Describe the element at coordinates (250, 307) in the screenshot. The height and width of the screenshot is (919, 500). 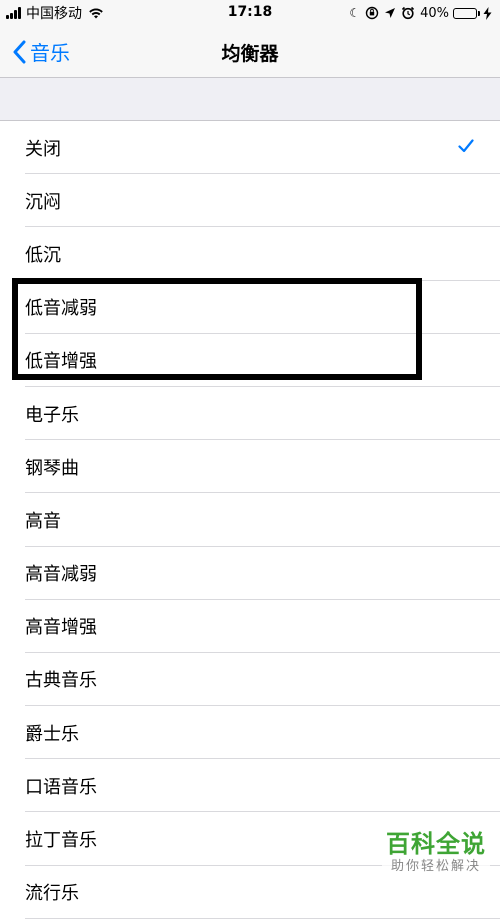
I see `equalizer-option: 低音减弱` at that location.